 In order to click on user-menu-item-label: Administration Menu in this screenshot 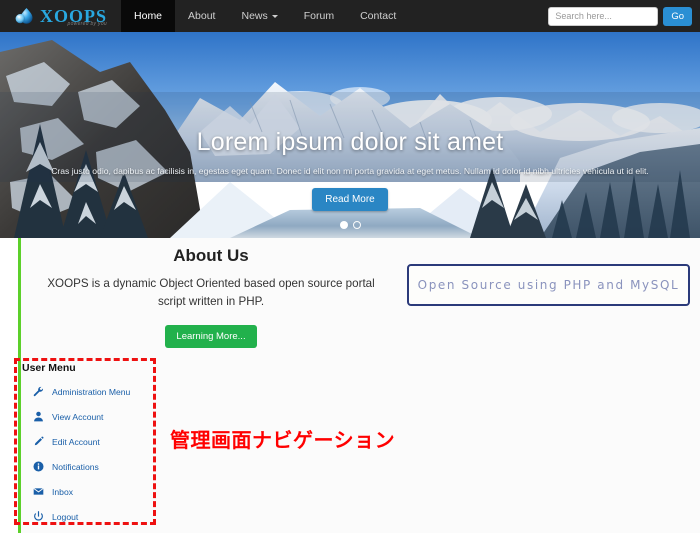, I will do `click(91, 391)`.